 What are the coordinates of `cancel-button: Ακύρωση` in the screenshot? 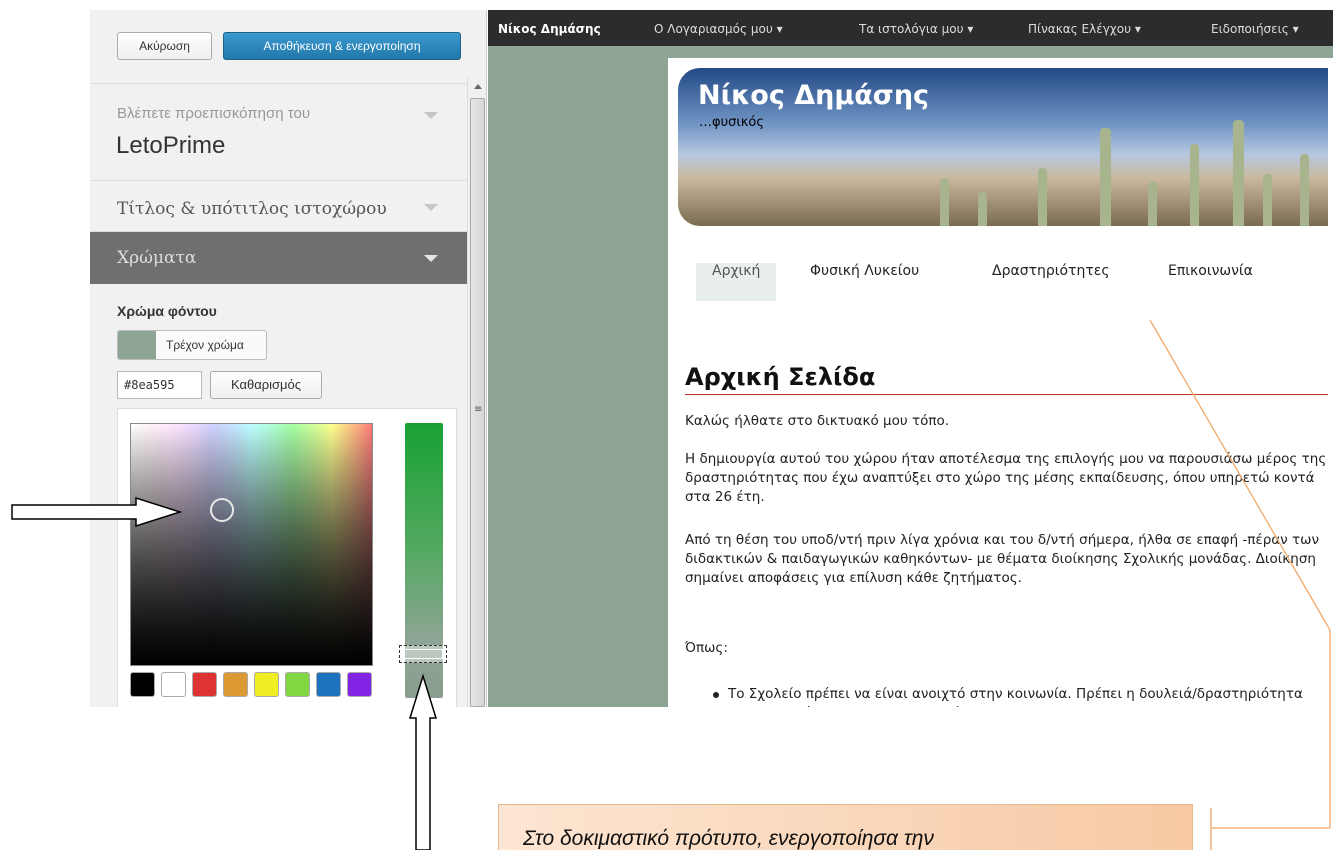 It's located at (164, 46).